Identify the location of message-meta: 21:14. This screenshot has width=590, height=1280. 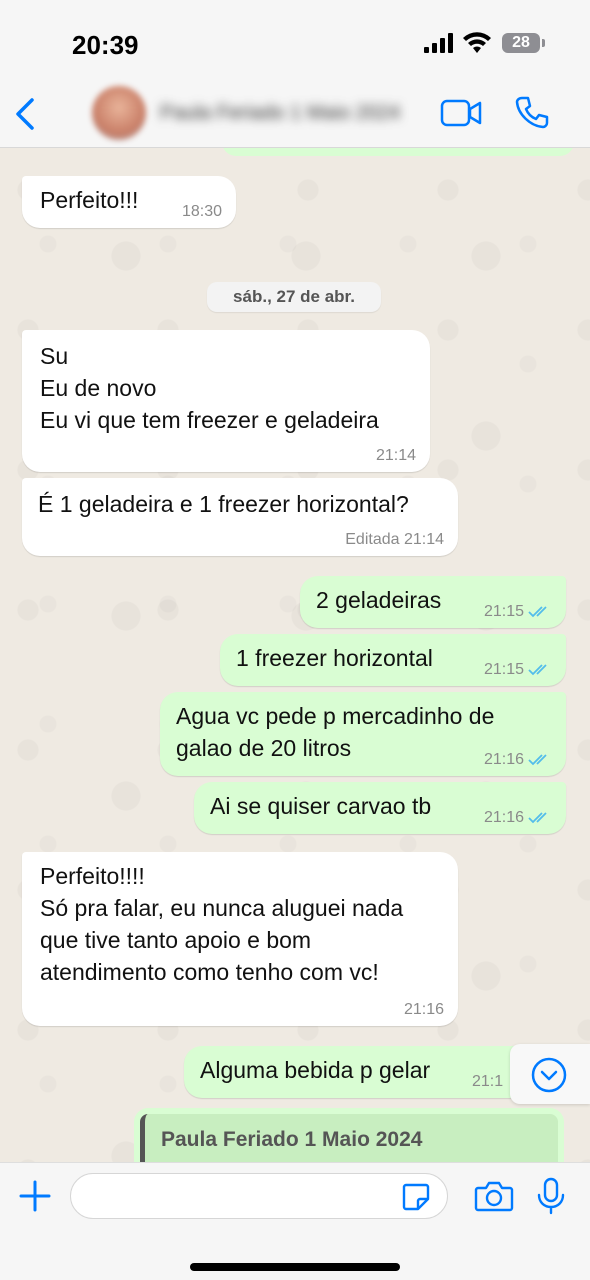
(396, 456).